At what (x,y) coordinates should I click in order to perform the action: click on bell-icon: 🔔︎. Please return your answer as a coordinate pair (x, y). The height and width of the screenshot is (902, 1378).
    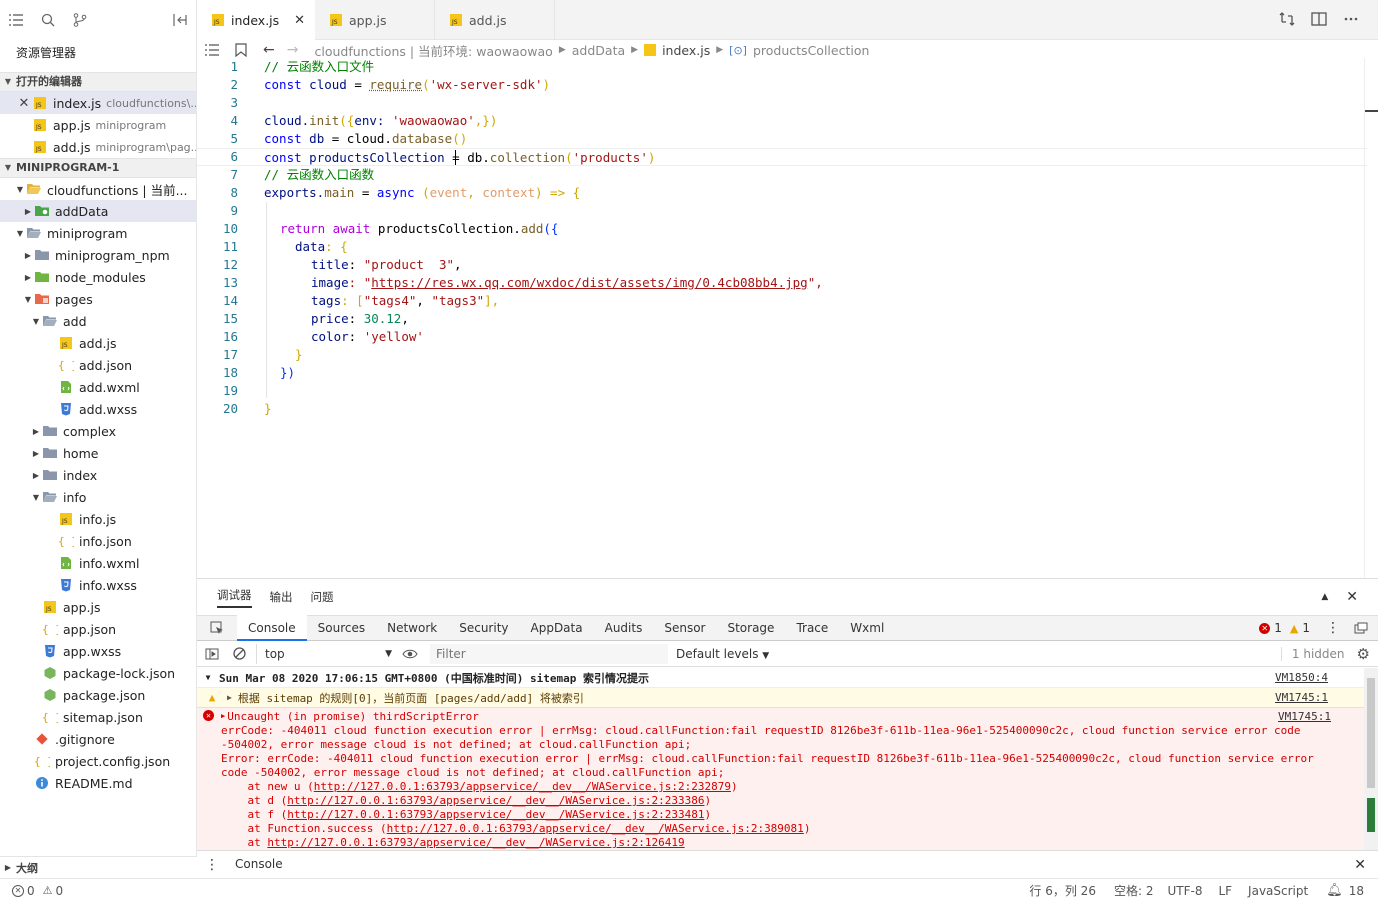
    Looking at the image, I should click on (1334, 890).